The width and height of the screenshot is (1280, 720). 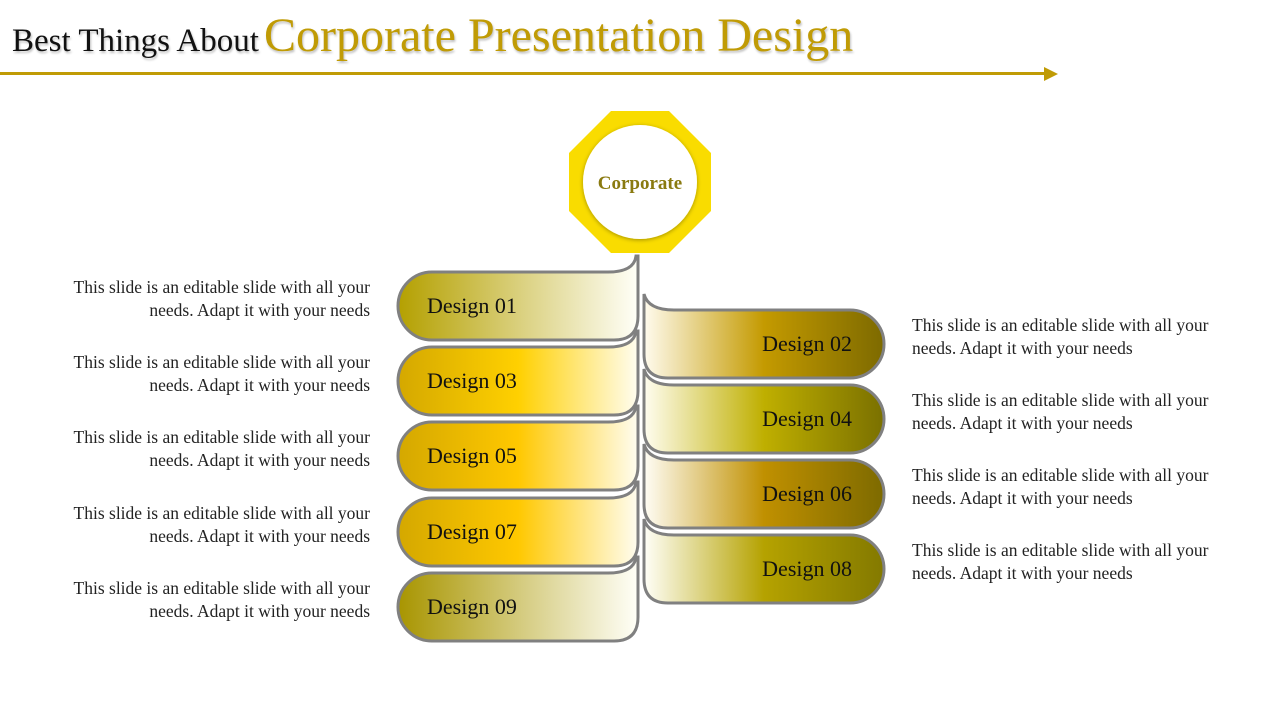 What do you see at coordinates (472, 455) in the screenshot?
I see `design-label: Design 05` at bounding box center [472, 455].